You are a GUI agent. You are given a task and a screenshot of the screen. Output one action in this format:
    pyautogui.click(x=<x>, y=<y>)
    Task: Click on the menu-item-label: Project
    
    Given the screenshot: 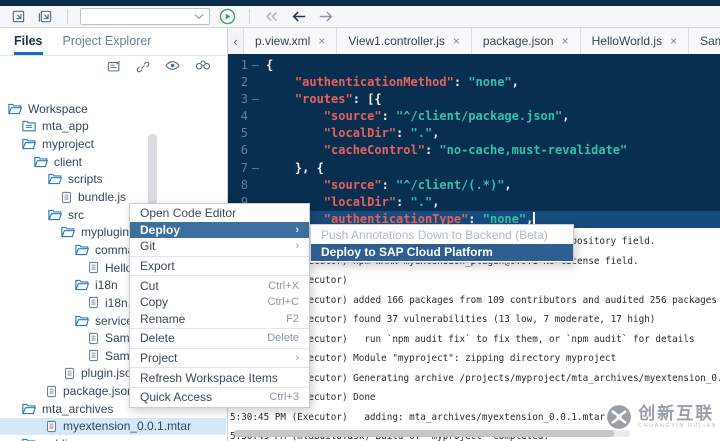 What is the action you would take?
    pyautogui.click(x=159, y=358)
    